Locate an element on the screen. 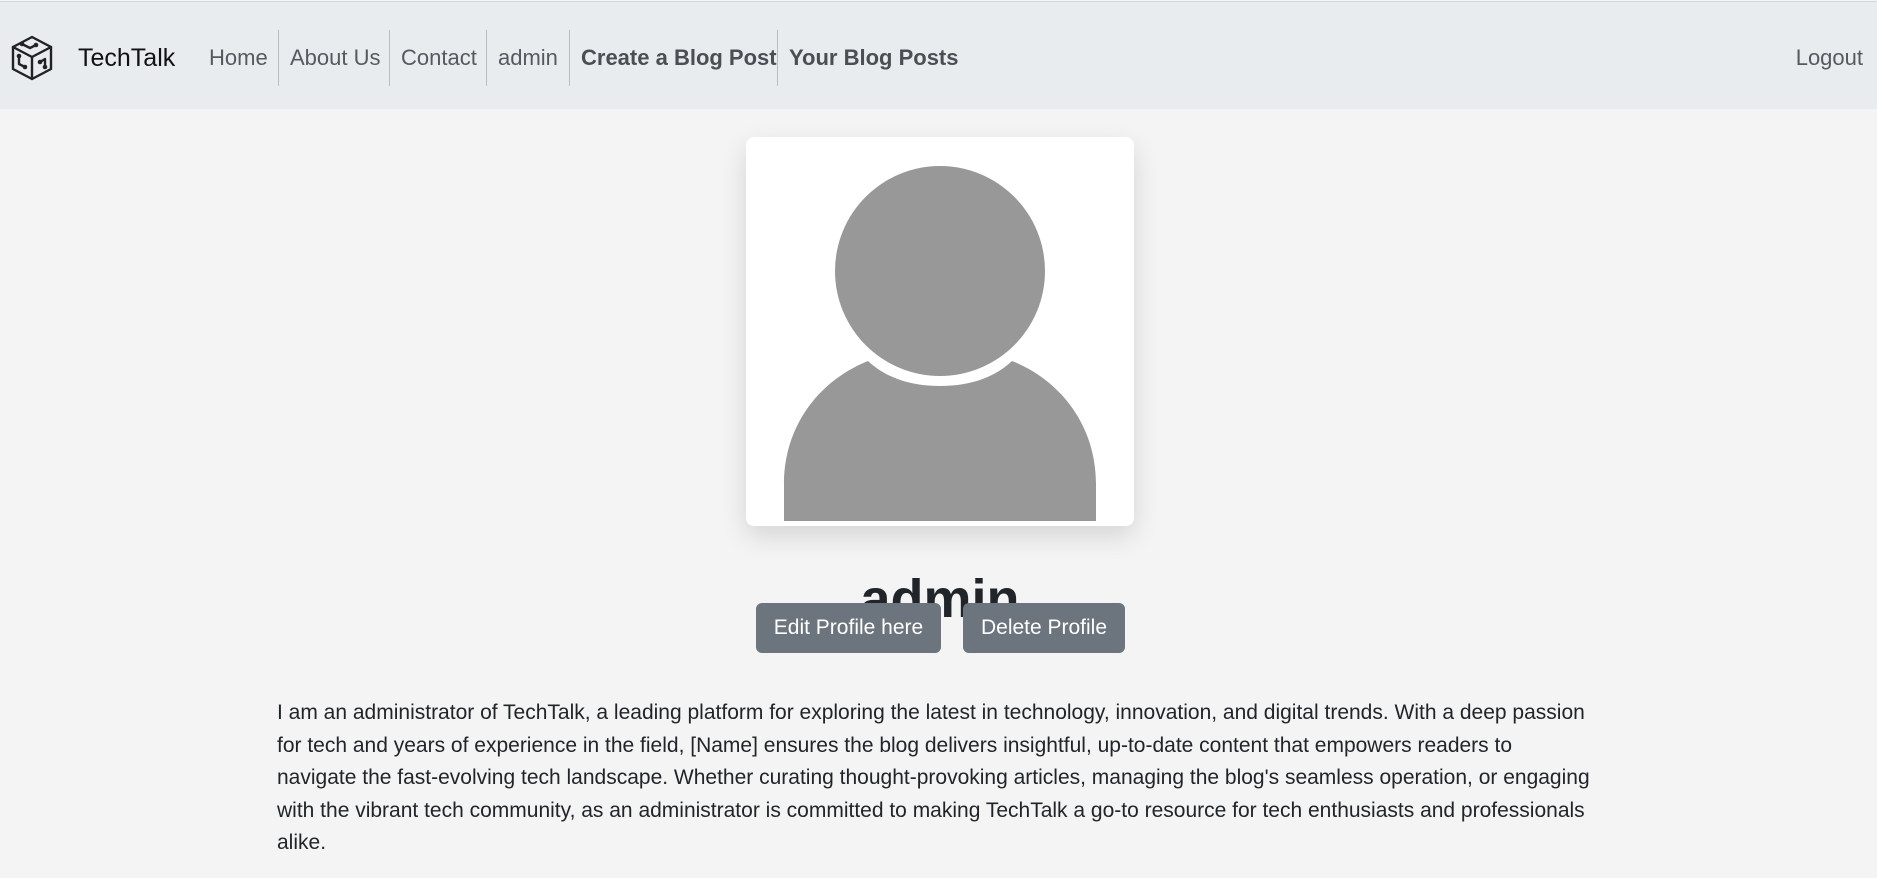 The image size is (1877, 878). nav-link-contact: Contact is located at coordinates (439, 58).